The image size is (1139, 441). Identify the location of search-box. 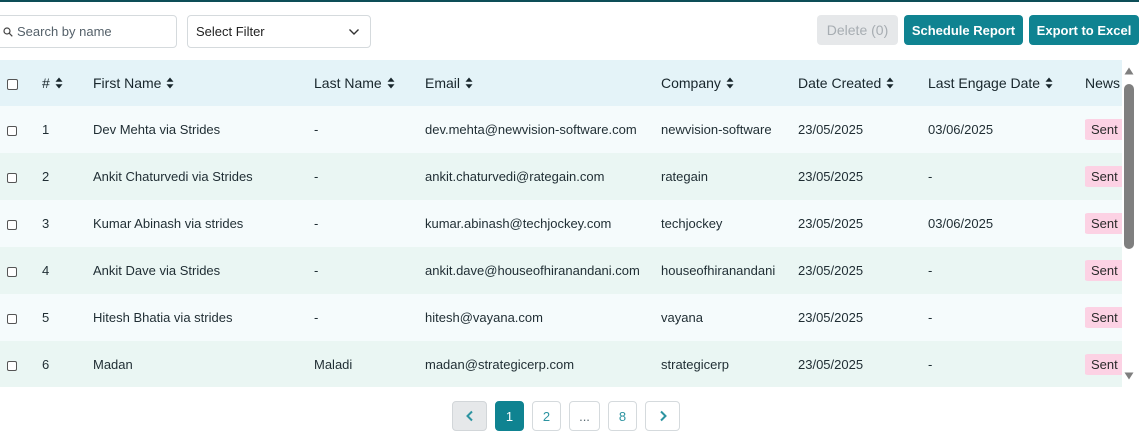
(88, 31).